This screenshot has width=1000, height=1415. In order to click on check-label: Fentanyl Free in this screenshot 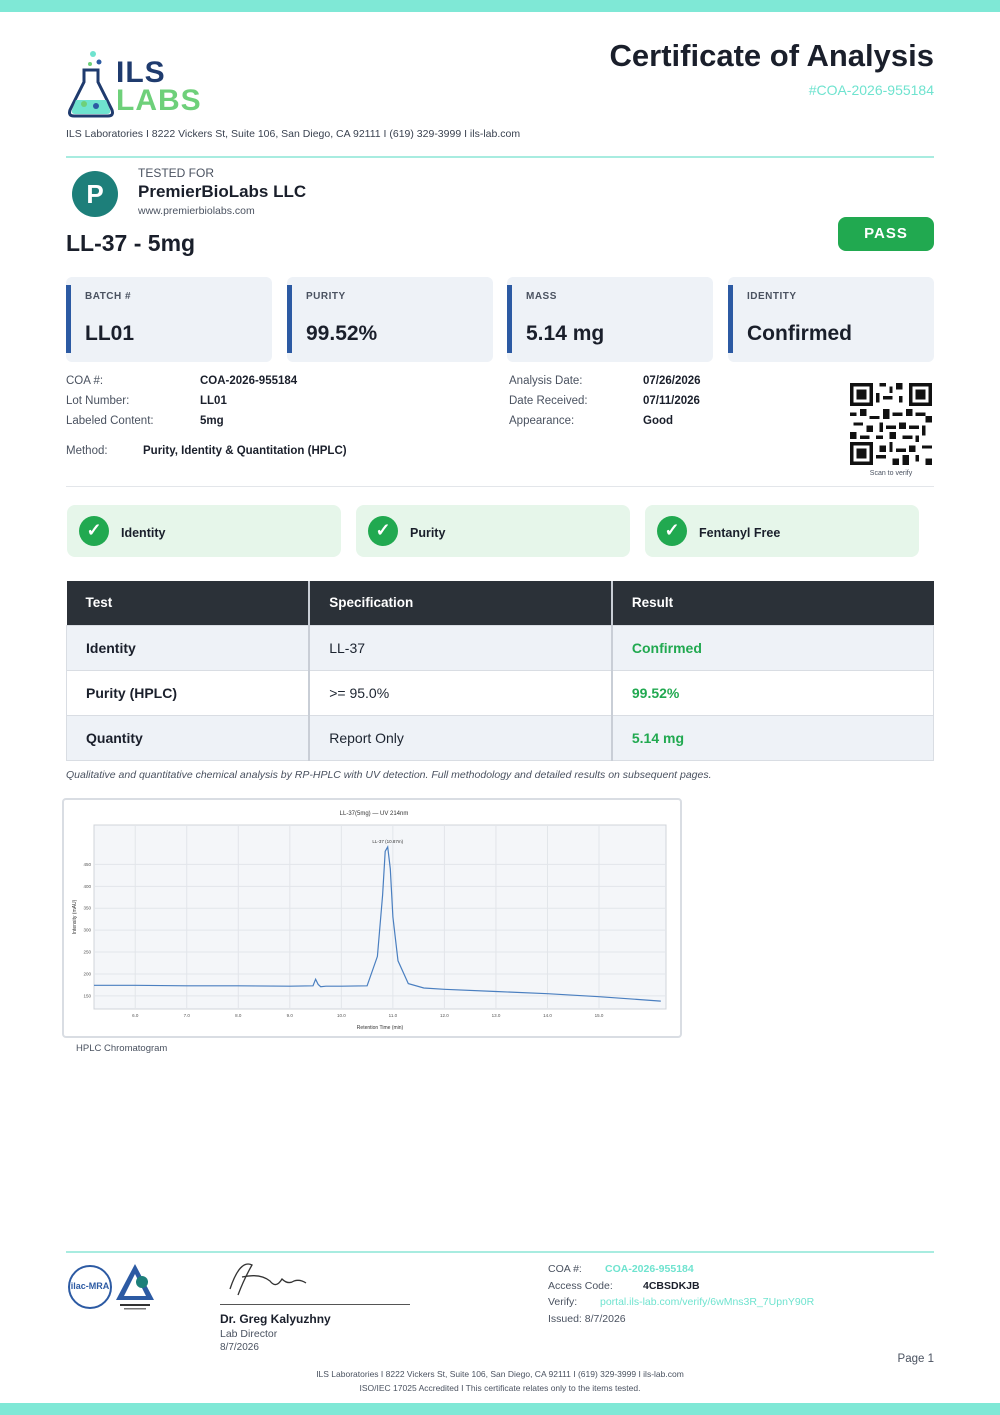, I will do `click(740, 533)`.